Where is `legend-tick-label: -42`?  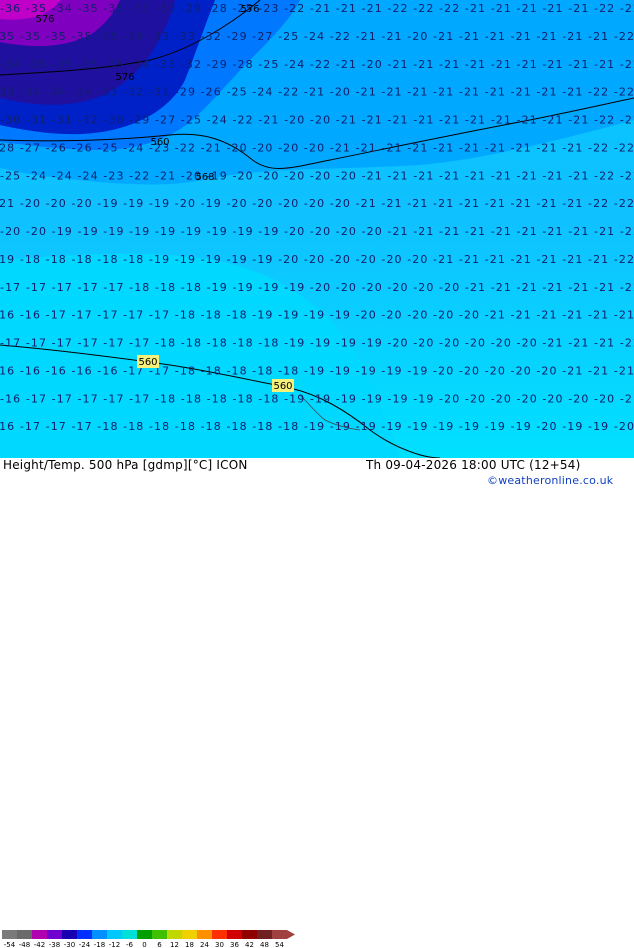
legend-tick-label: -42 is located at coordinates (39, 944).